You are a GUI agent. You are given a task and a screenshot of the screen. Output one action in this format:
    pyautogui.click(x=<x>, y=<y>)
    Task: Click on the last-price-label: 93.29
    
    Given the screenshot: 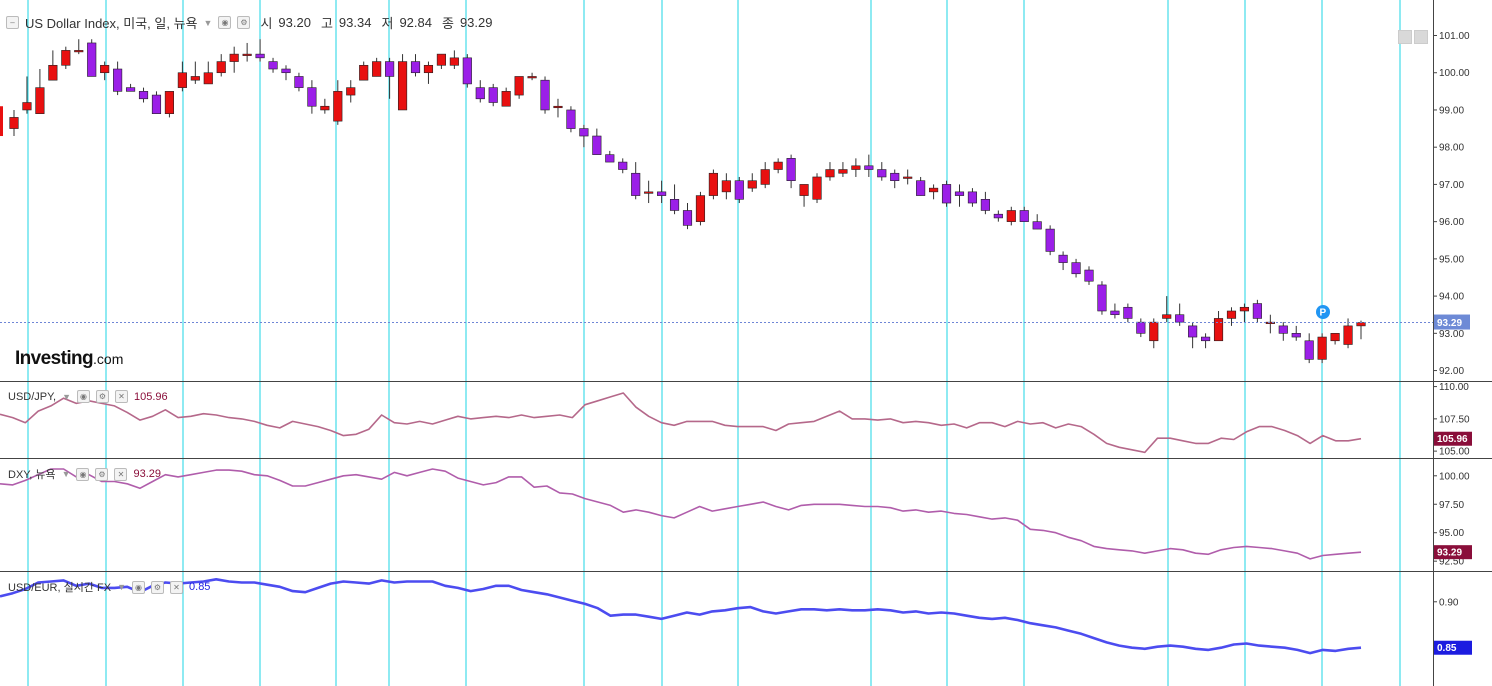 What is the action you would take?
    pyautogui.click(x=1449, y=323)
    